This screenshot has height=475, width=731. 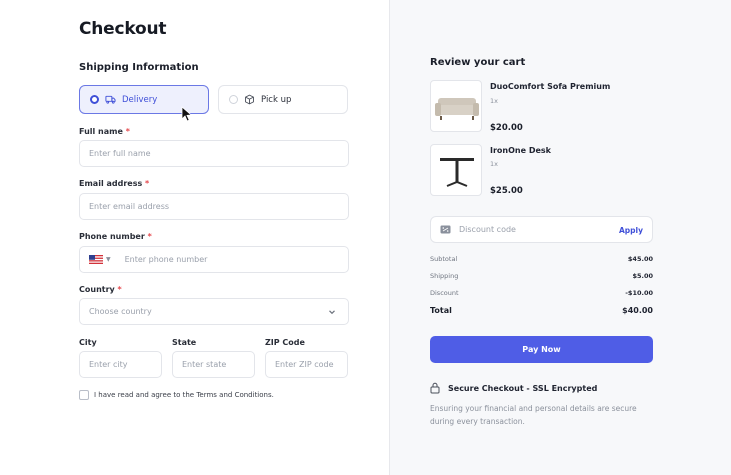 I want to click on phone-placeholder: Enter phone number, so click(x=166, y=259).